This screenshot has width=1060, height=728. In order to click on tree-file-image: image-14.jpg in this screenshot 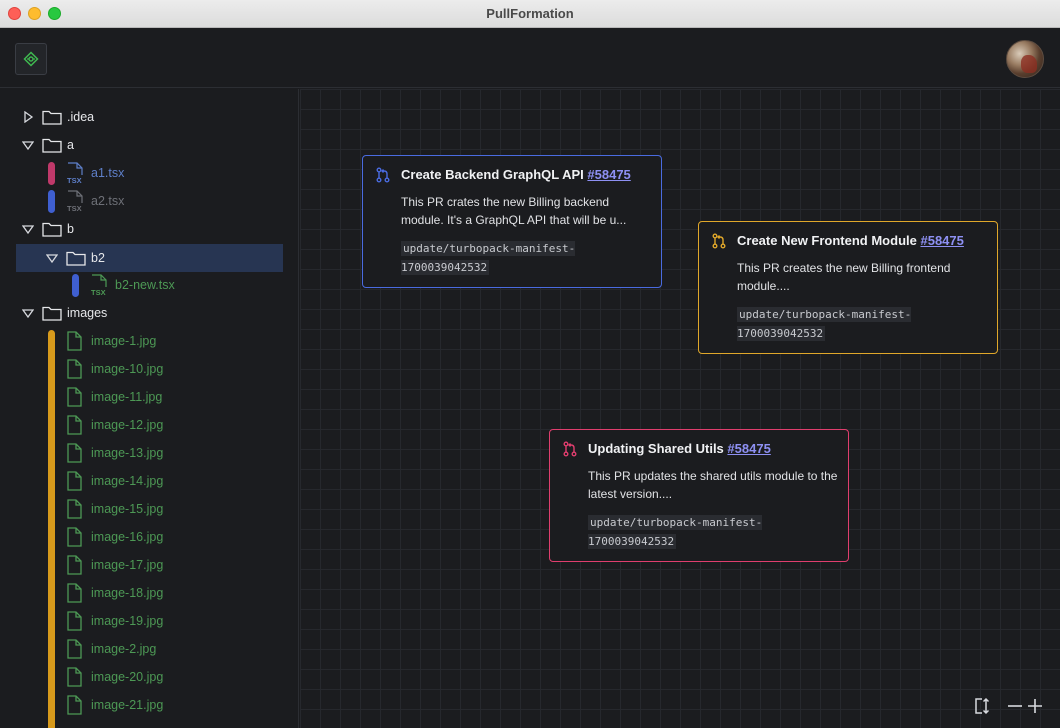, I will do `click(114, 481)`.